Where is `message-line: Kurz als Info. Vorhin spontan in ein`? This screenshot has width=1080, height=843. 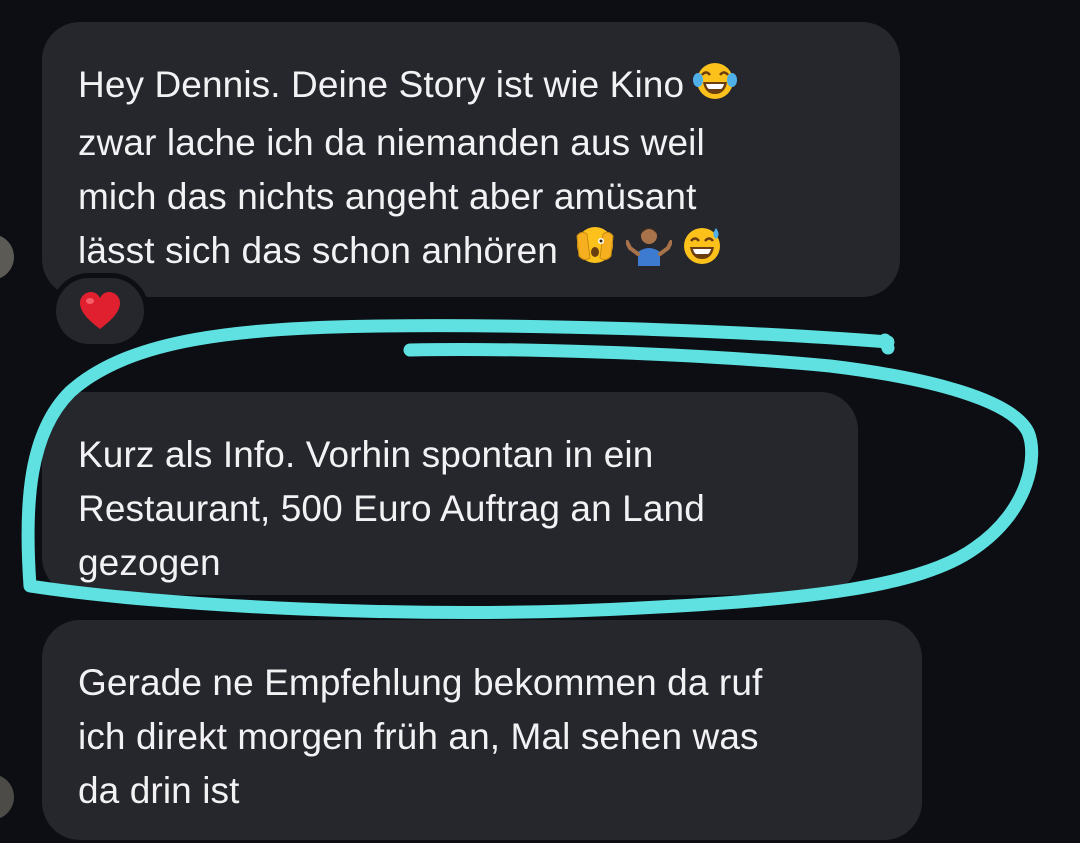
message-line: Kurz als Info. Vorhin spontan in ein is located at coordinates (366, 454).